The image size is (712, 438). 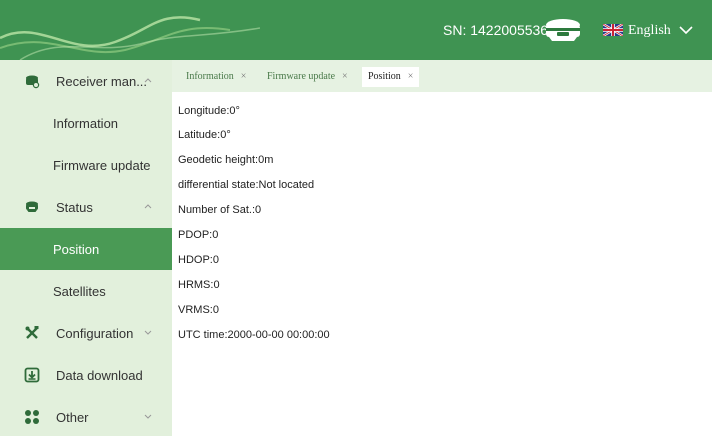 I want to click on status-device-icon, so click(x=32, y=206).